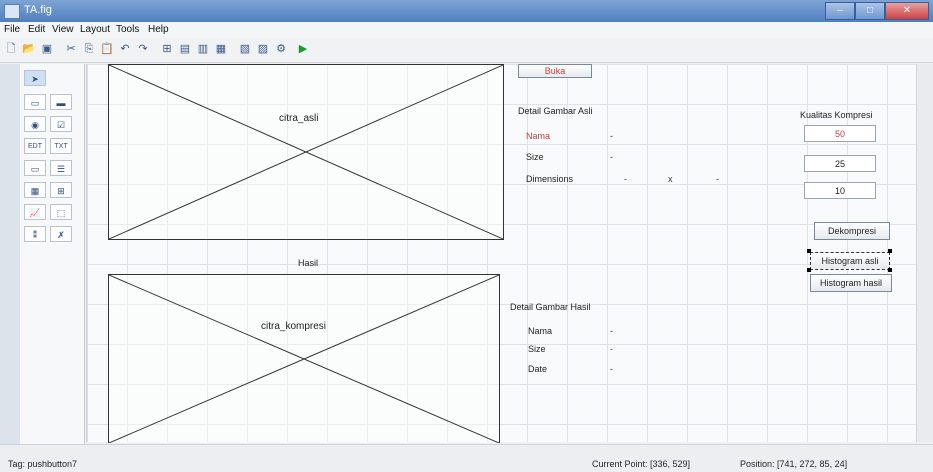 The width and height of the screenshot is (933, 472). I want to click on date-hasil-label: Date, so click(538, 369).